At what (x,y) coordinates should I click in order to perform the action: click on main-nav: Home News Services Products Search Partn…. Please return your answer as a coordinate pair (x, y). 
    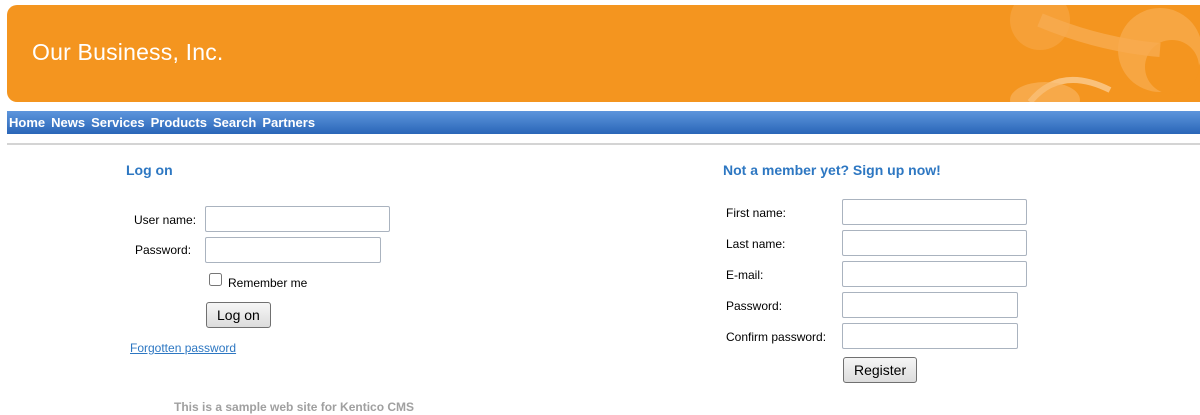
    Looking at the image, I should click on (603, 122).